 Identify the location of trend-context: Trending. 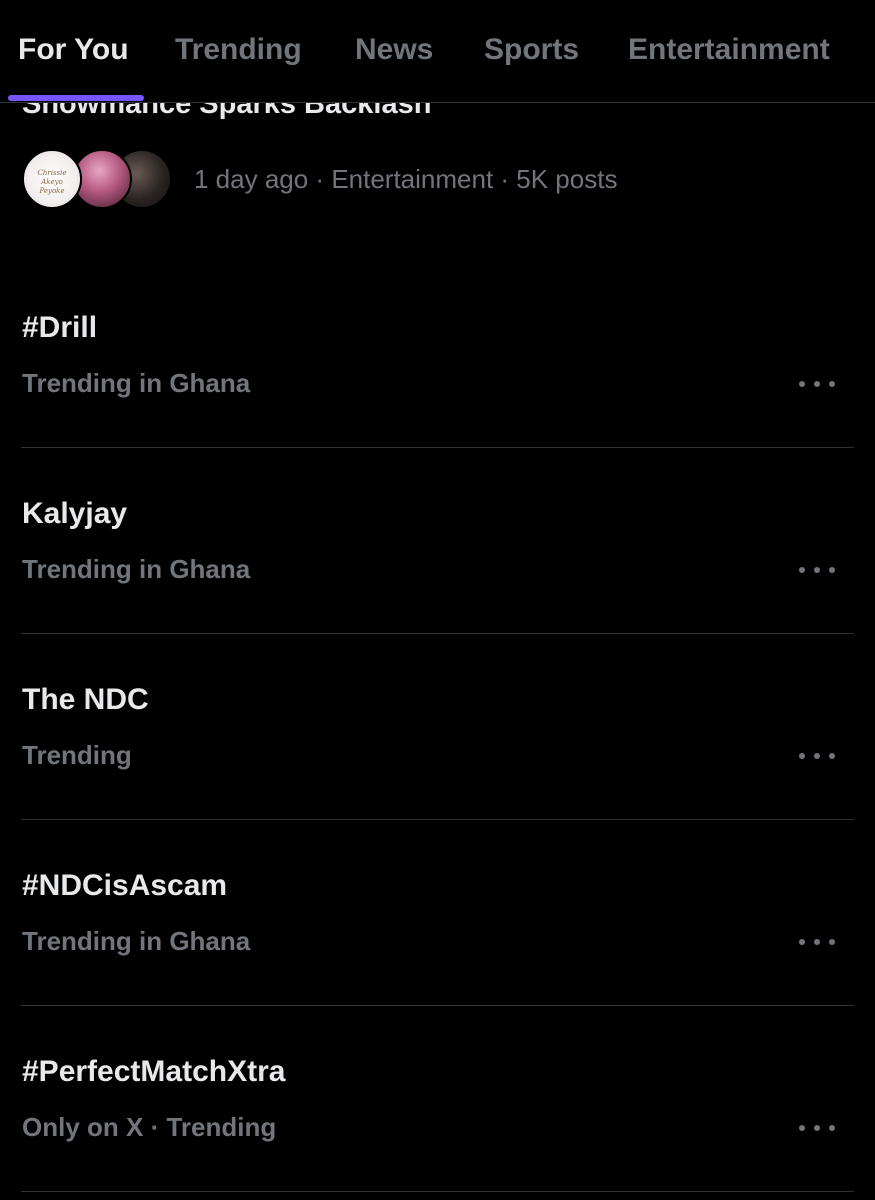
(77, 755).